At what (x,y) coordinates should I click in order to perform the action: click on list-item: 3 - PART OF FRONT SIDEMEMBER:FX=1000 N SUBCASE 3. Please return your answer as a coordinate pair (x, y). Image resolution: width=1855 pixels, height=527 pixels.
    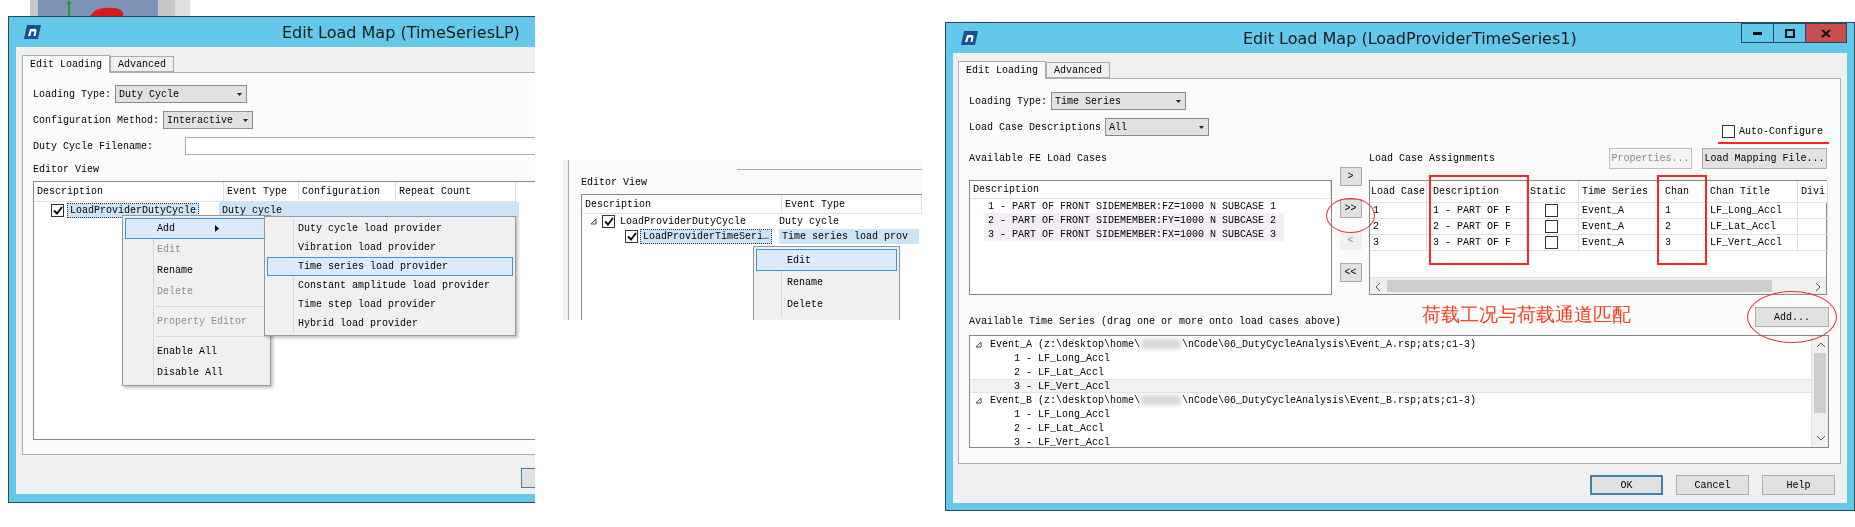
    Looking at the image, I should click on (1134, 234).